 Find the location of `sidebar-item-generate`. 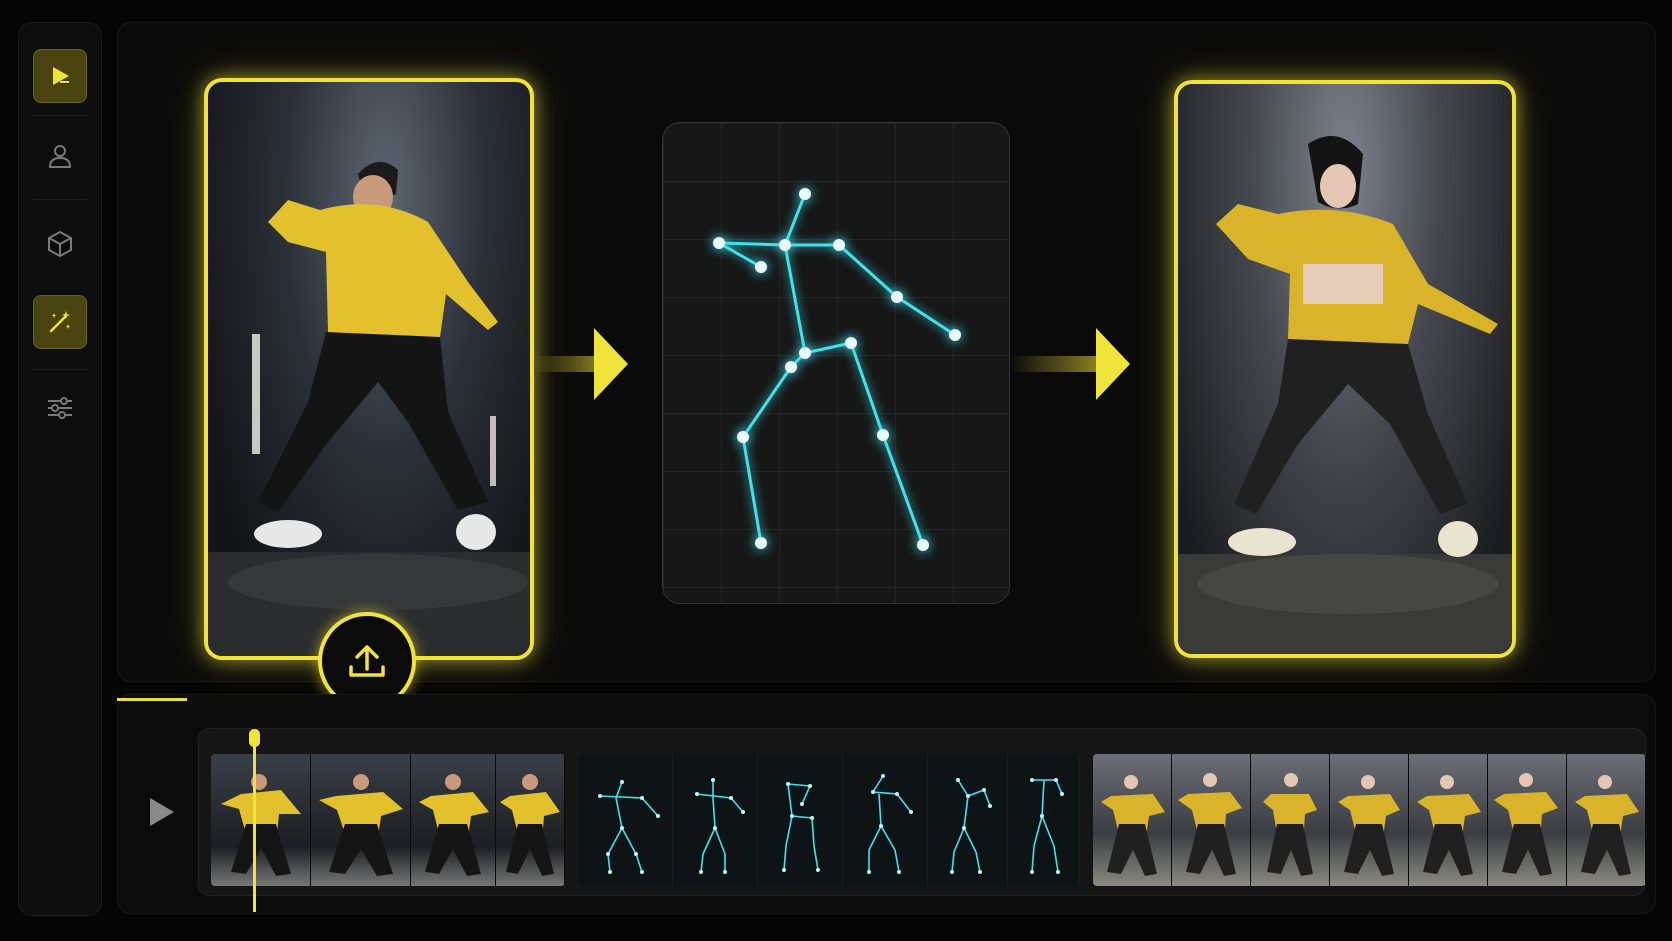

sidebar-item-generate is located at coordinates (60, 322).